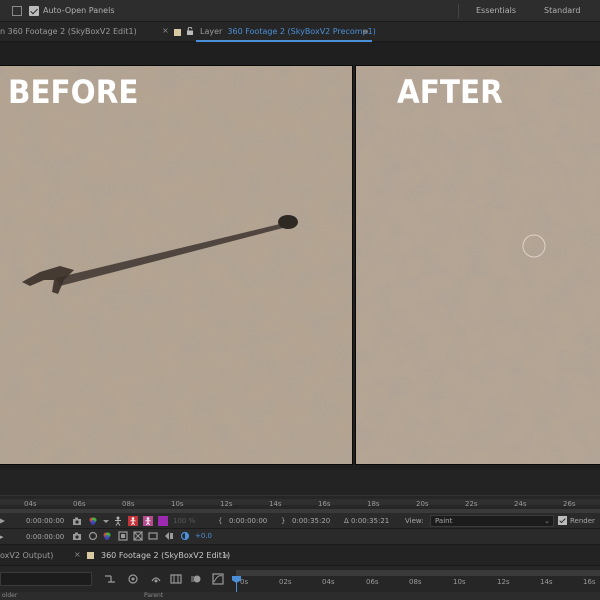 This screenshot has width=600, height=600. Describe the element at coordinates (184, 521) in the screenshot. I see `zoom-level: 100 %` at that location.